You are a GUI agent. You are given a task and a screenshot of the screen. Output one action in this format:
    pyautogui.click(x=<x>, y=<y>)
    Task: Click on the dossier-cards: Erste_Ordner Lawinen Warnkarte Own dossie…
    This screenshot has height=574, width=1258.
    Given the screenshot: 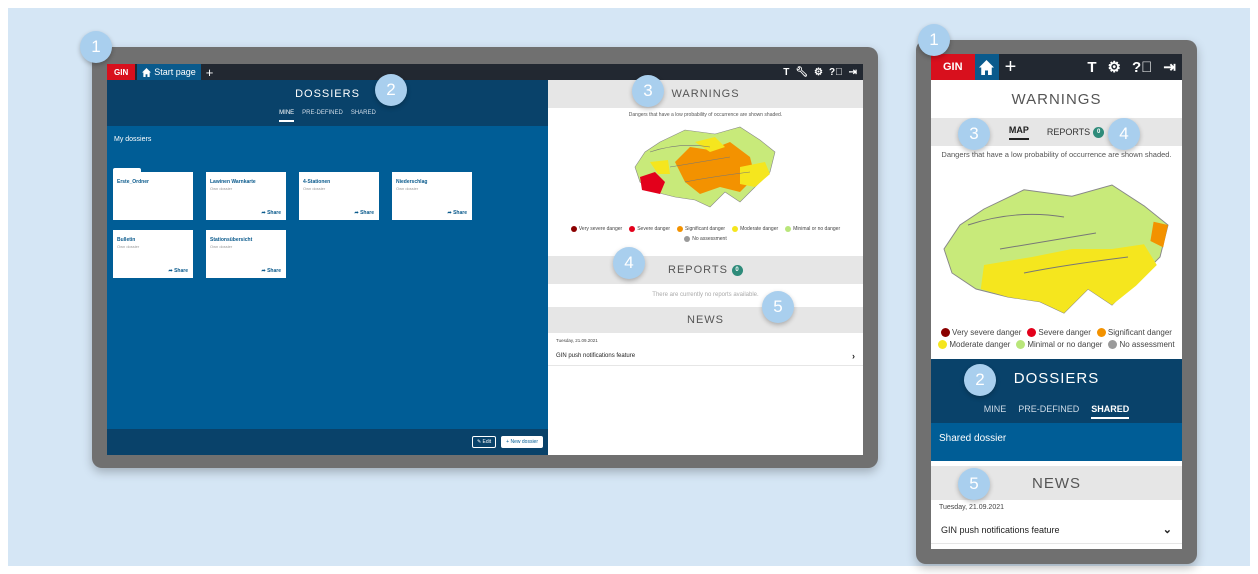 What is the action you would take?
    pyautogui.click(x=292, y=223)
    